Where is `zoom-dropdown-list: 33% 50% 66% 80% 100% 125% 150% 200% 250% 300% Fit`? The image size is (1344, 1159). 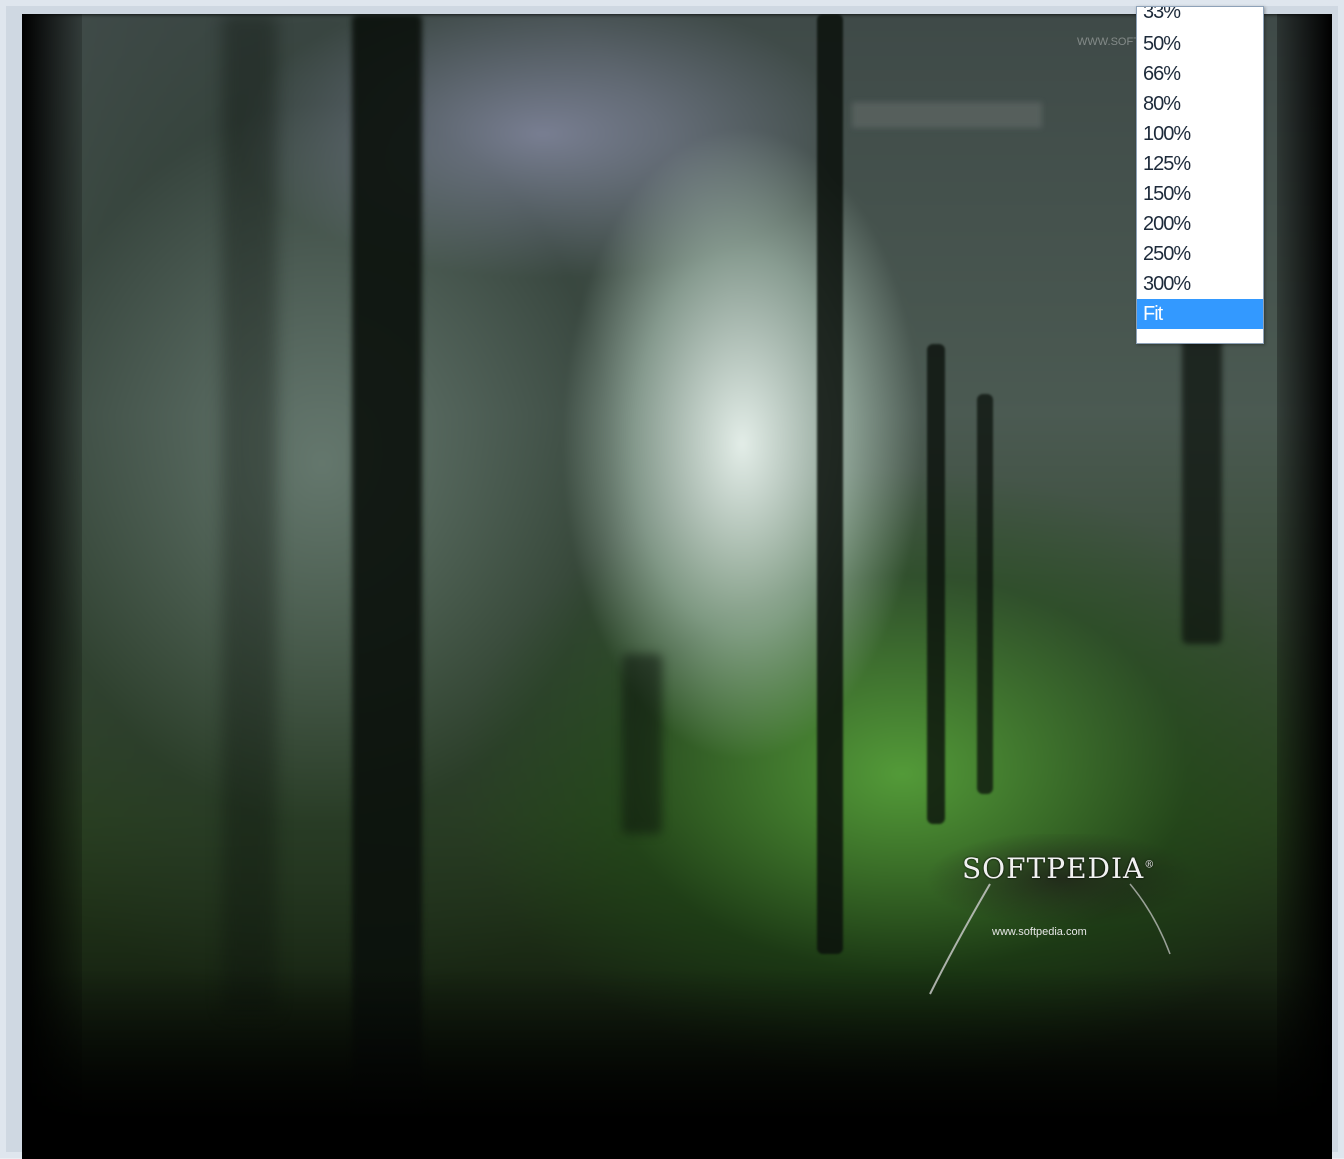
zoom-dropdown-list: 33% 50% 66% 80% 100% 125% 150% 200% 250% 300% Fit is located at coordinates (1200, 175).